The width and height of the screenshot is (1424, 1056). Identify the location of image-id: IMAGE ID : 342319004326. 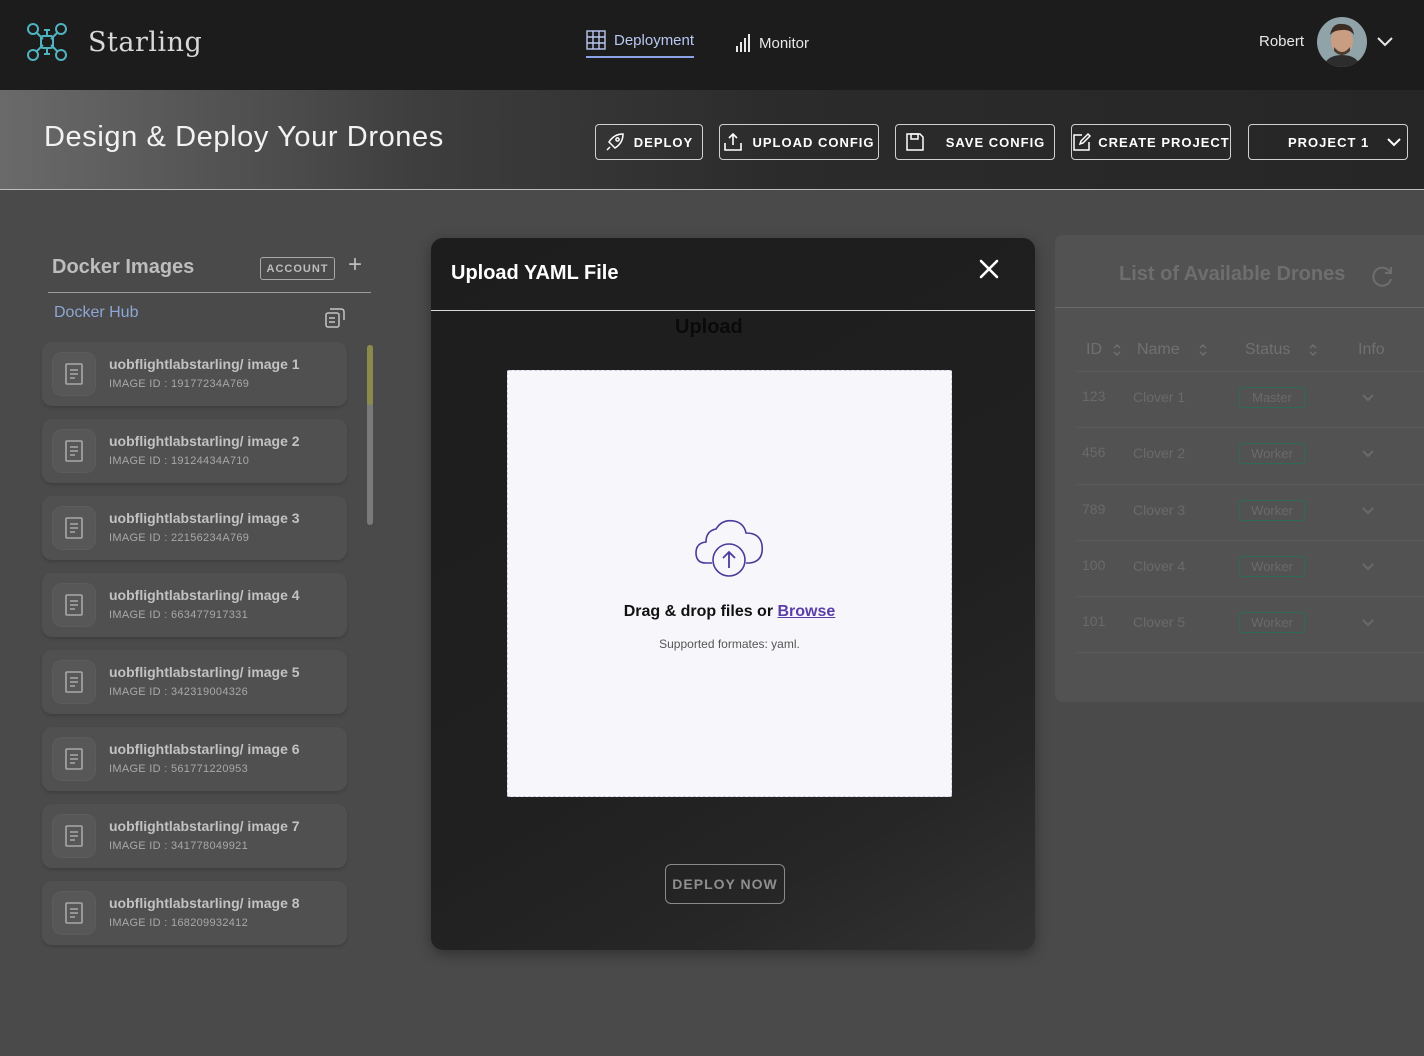
(178, 692).